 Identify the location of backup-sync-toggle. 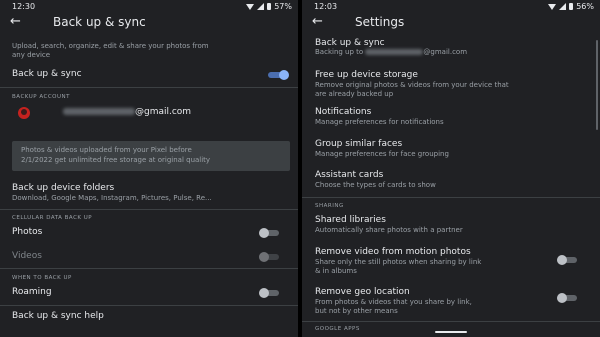
(279, 75).